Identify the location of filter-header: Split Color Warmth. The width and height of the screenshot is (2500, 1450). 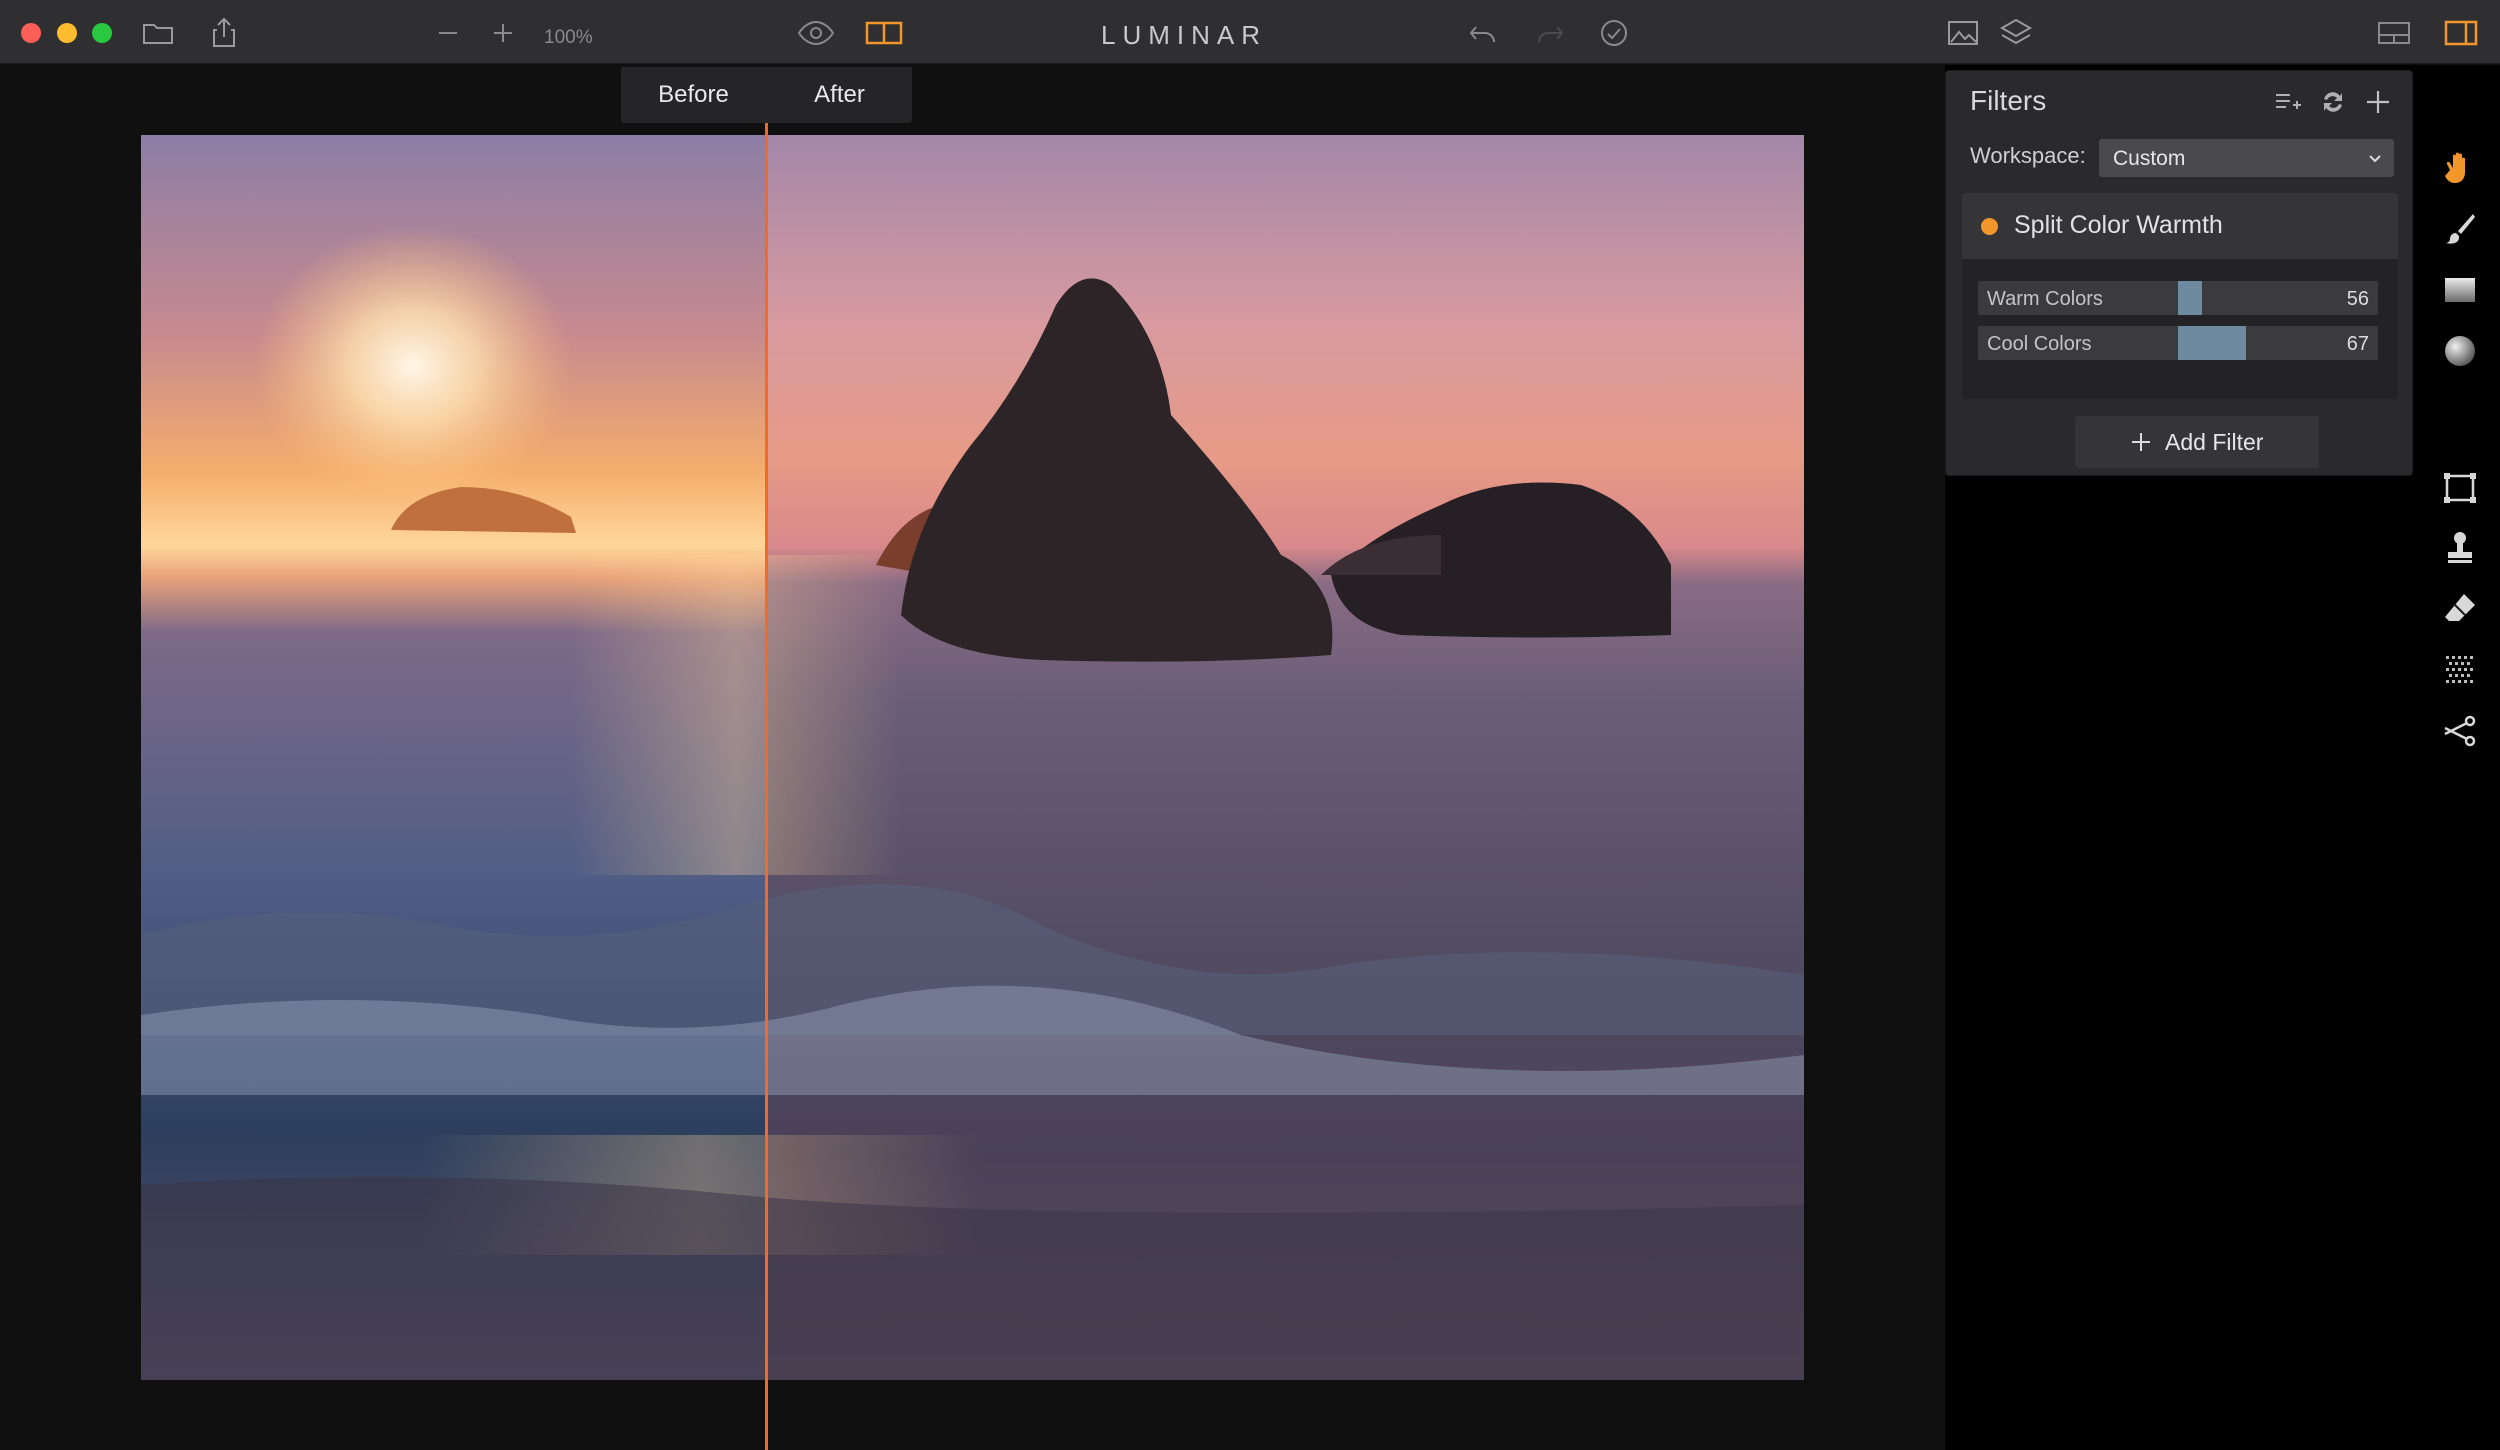
(2180, 226).